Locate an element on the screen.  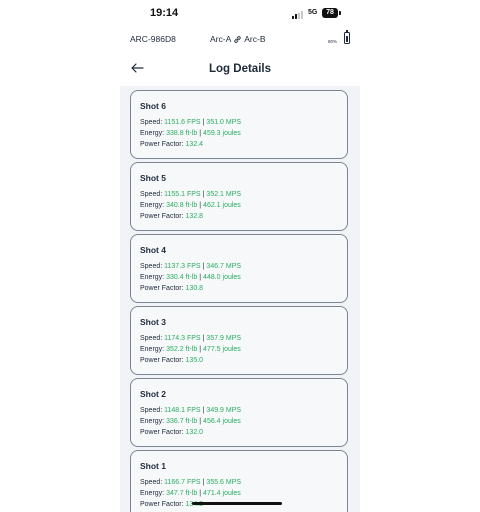
device-header: ARC-986D8 Arc-A Arc-B 80% is located at coordinates (240, 40).